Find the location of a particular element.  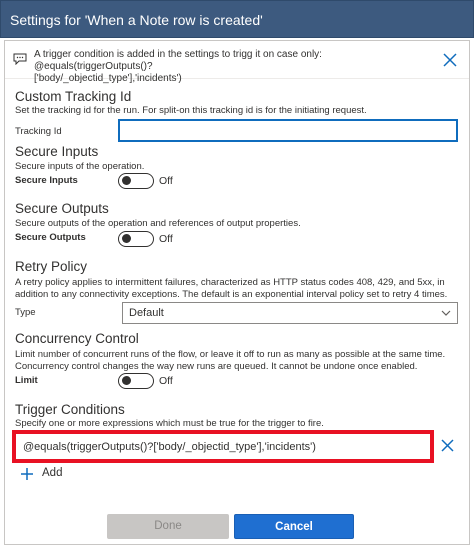

concurrency-limit-label: Limit is located at coordinates (26, 380).